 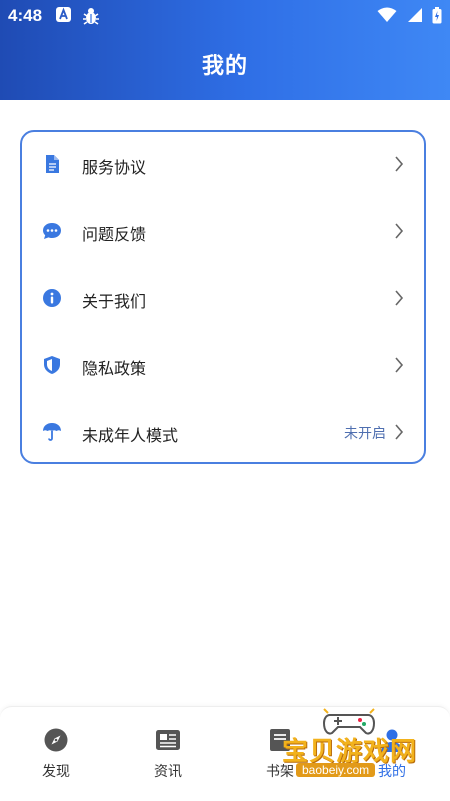 What do you see at coordinates (52, 365) in the screenshot?
I see `shield-icon` at bounding box center [52, 365].